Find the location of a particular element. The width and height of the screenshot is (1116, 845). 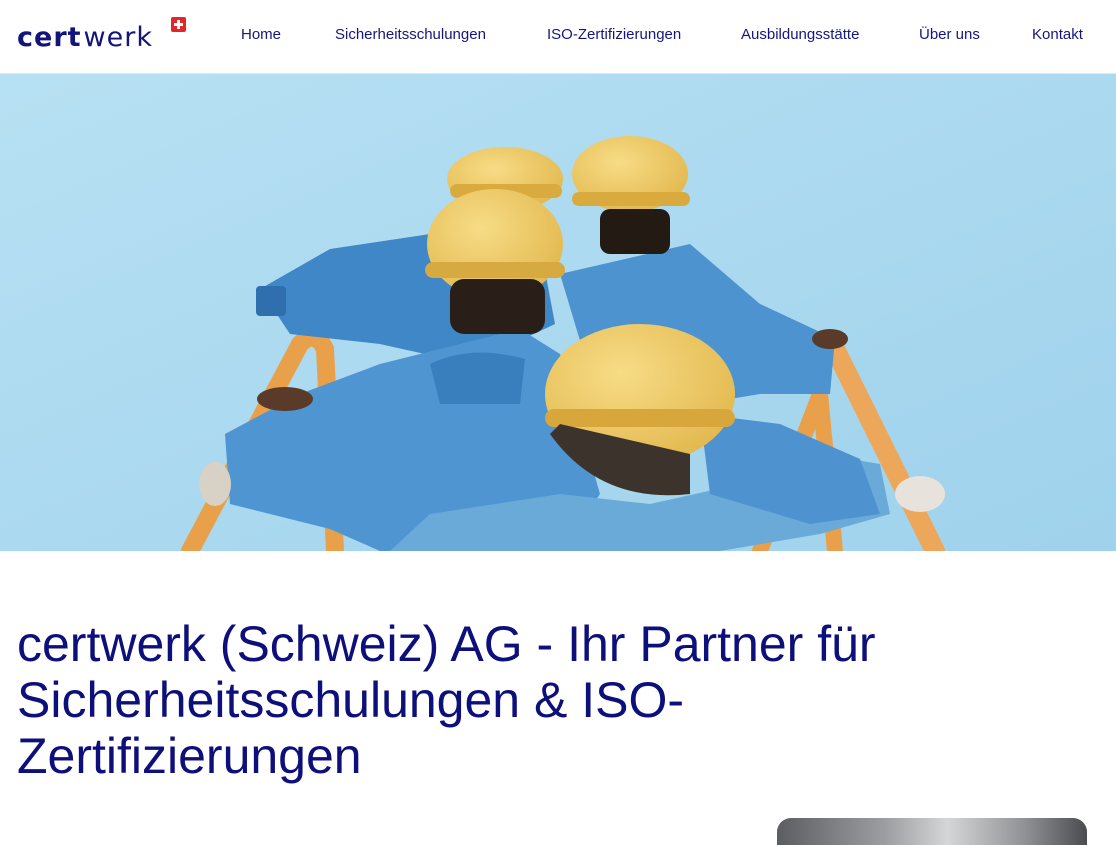

logo-text-werk: werk is located at coordinates (118, 37).